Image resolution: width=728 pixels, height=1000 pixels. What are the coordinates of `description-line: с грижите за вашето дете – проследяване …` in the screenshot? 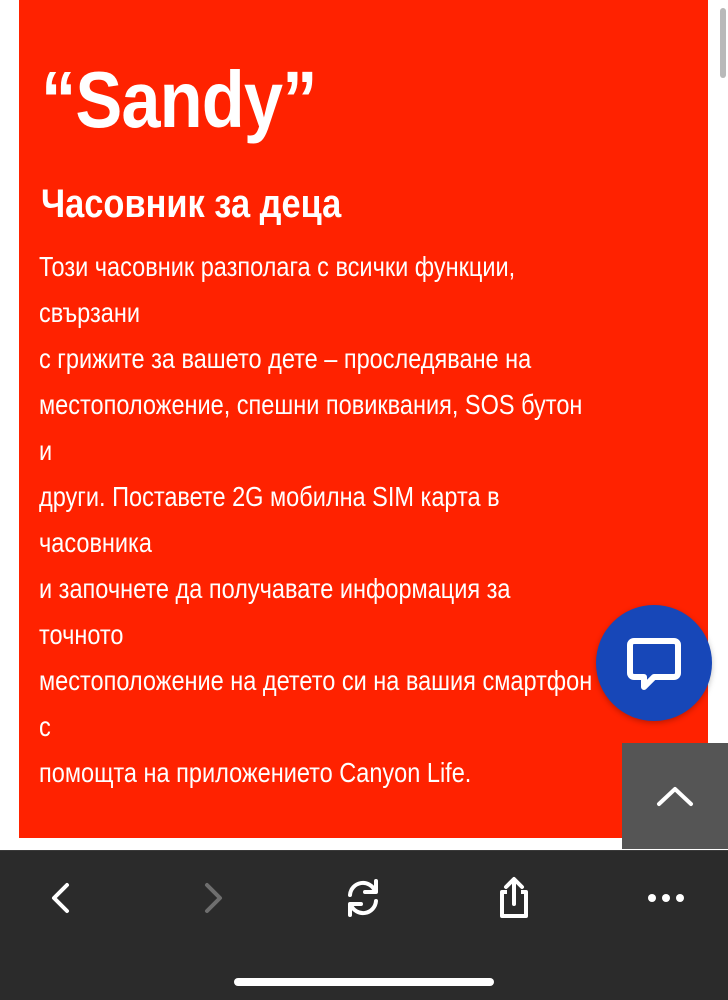 It's located at (285, 358).